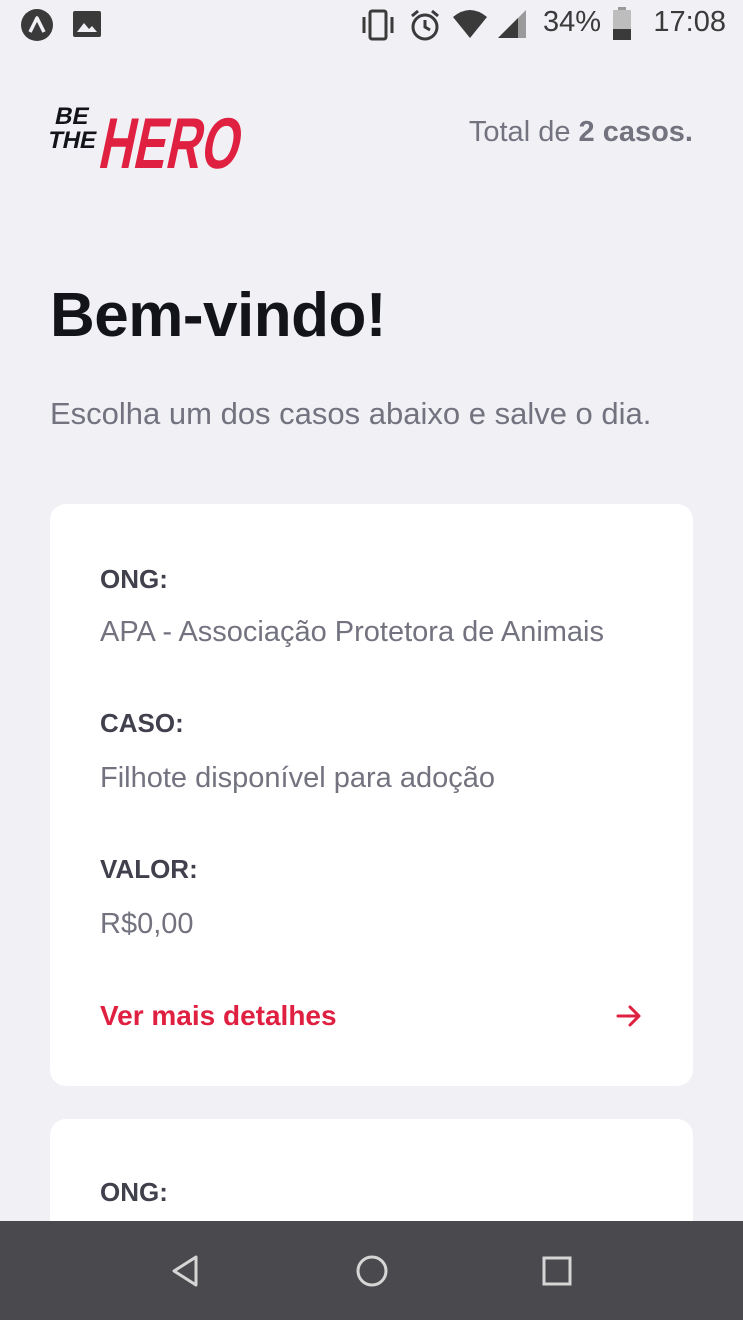 The width and height of the screenshot is (743, 1320). Describe the element at coordinates (352, 632) in the screenshot. I see `ong-value: APA - Associação Protetora de Animais` at that location.